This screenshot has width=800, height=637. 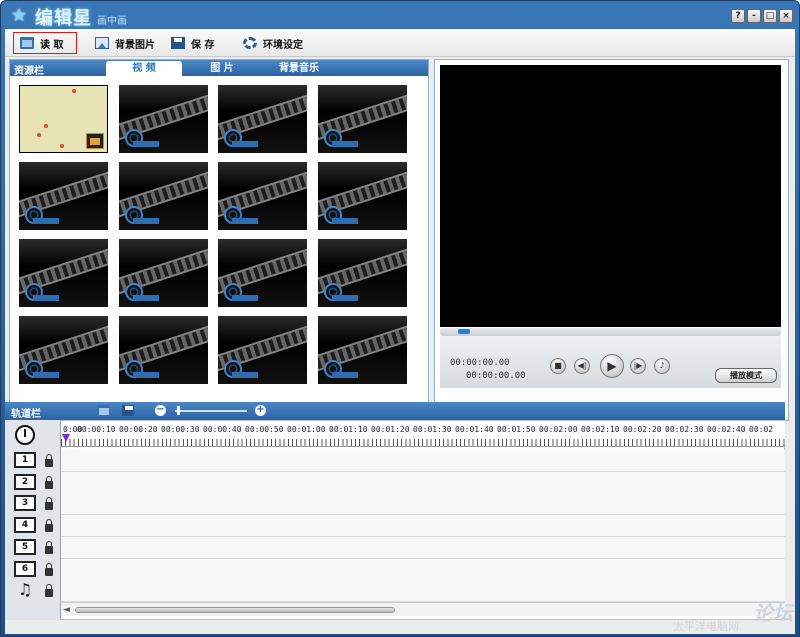 I want to click on volume-button: ♪, so click(x=662, y=366).